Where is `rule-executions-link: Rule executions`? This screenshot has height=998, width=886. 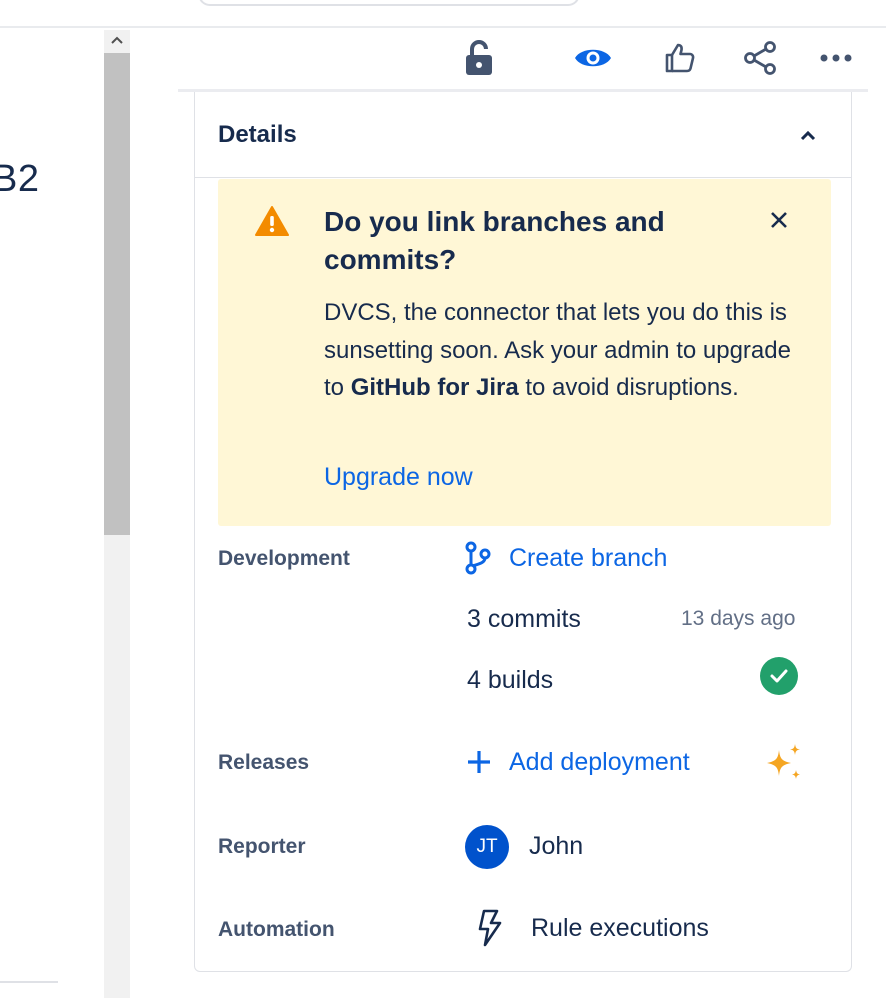
rule-executions-link: Rule executions is located at coordinates (620, 928).